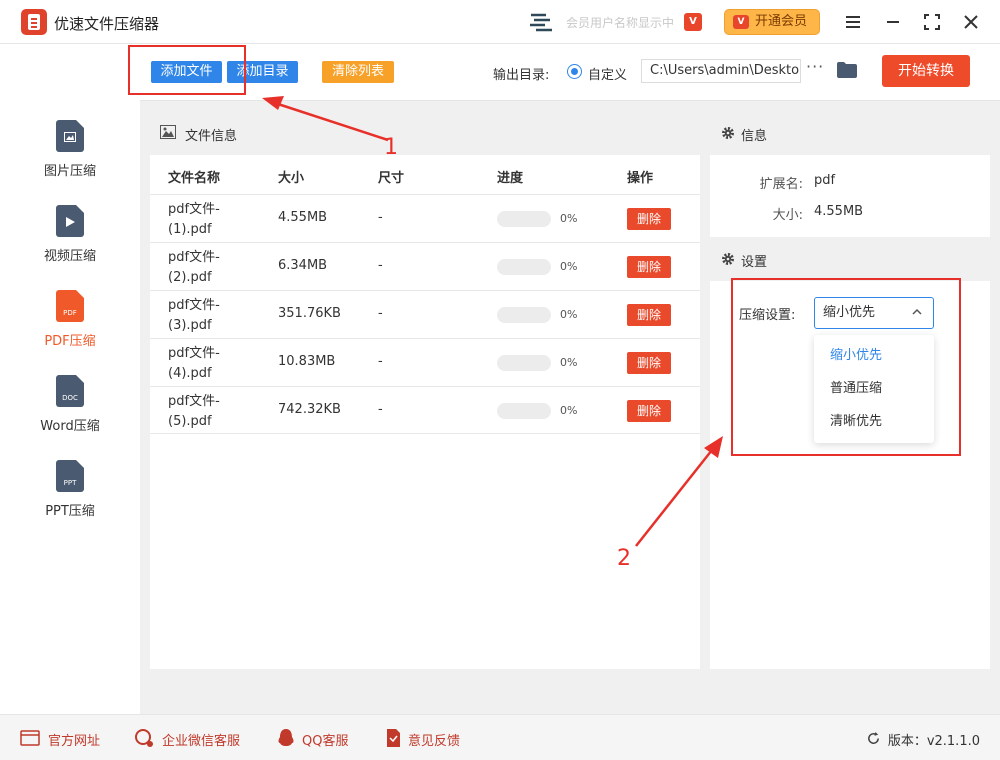 The image size is (1000, 760). I want to click on sidebar-item-word: DOC Word压缩, so click(70, 415).